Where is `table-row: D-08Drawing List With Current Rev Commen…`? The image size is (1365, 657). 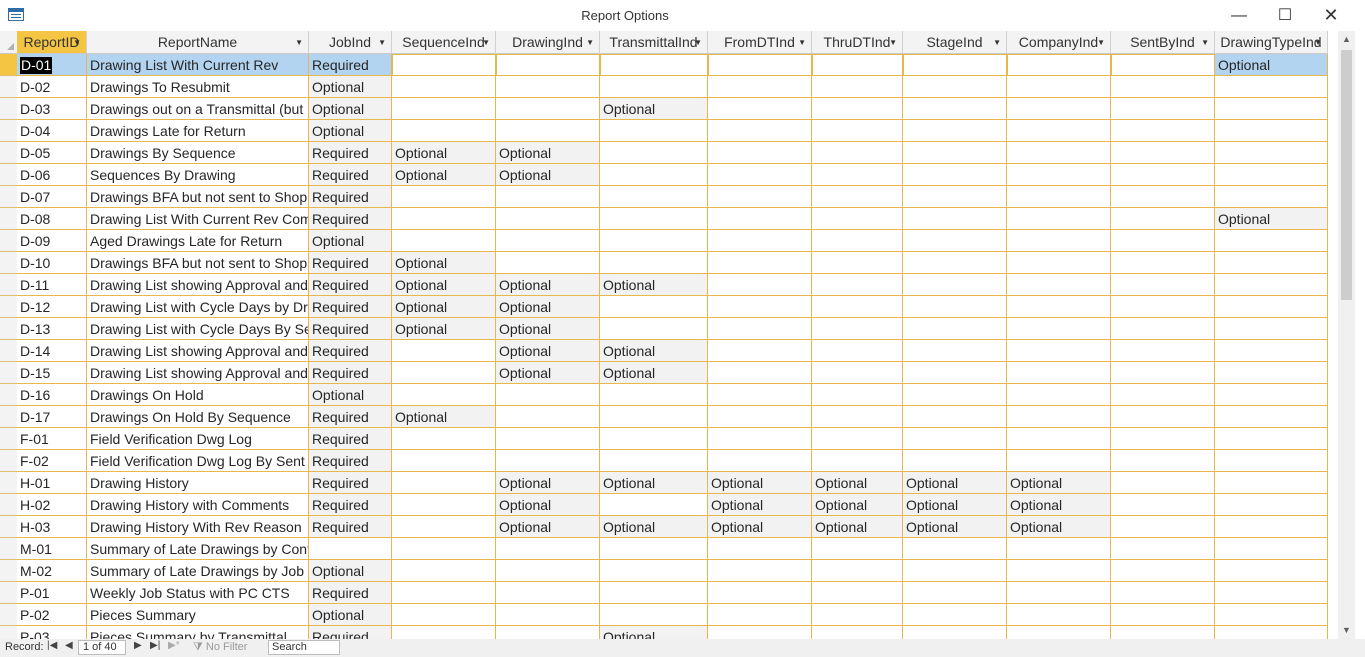 table-row: D-08Drawing List With Current Rev Commen… is located at coordinates (672, 219).